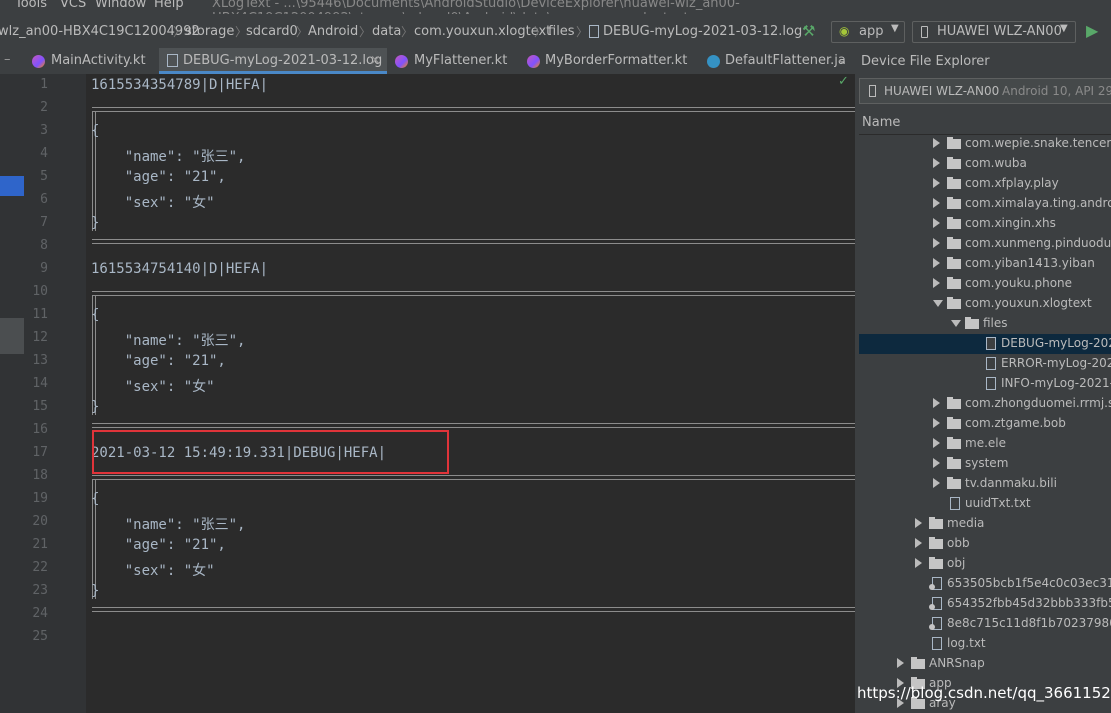 This screenshot has height=713, width=1111. What do you see at coordinates (985, 284) in the screenshot?
I see `tree-item: com.youku.phone` at bounding box center [985, 284].